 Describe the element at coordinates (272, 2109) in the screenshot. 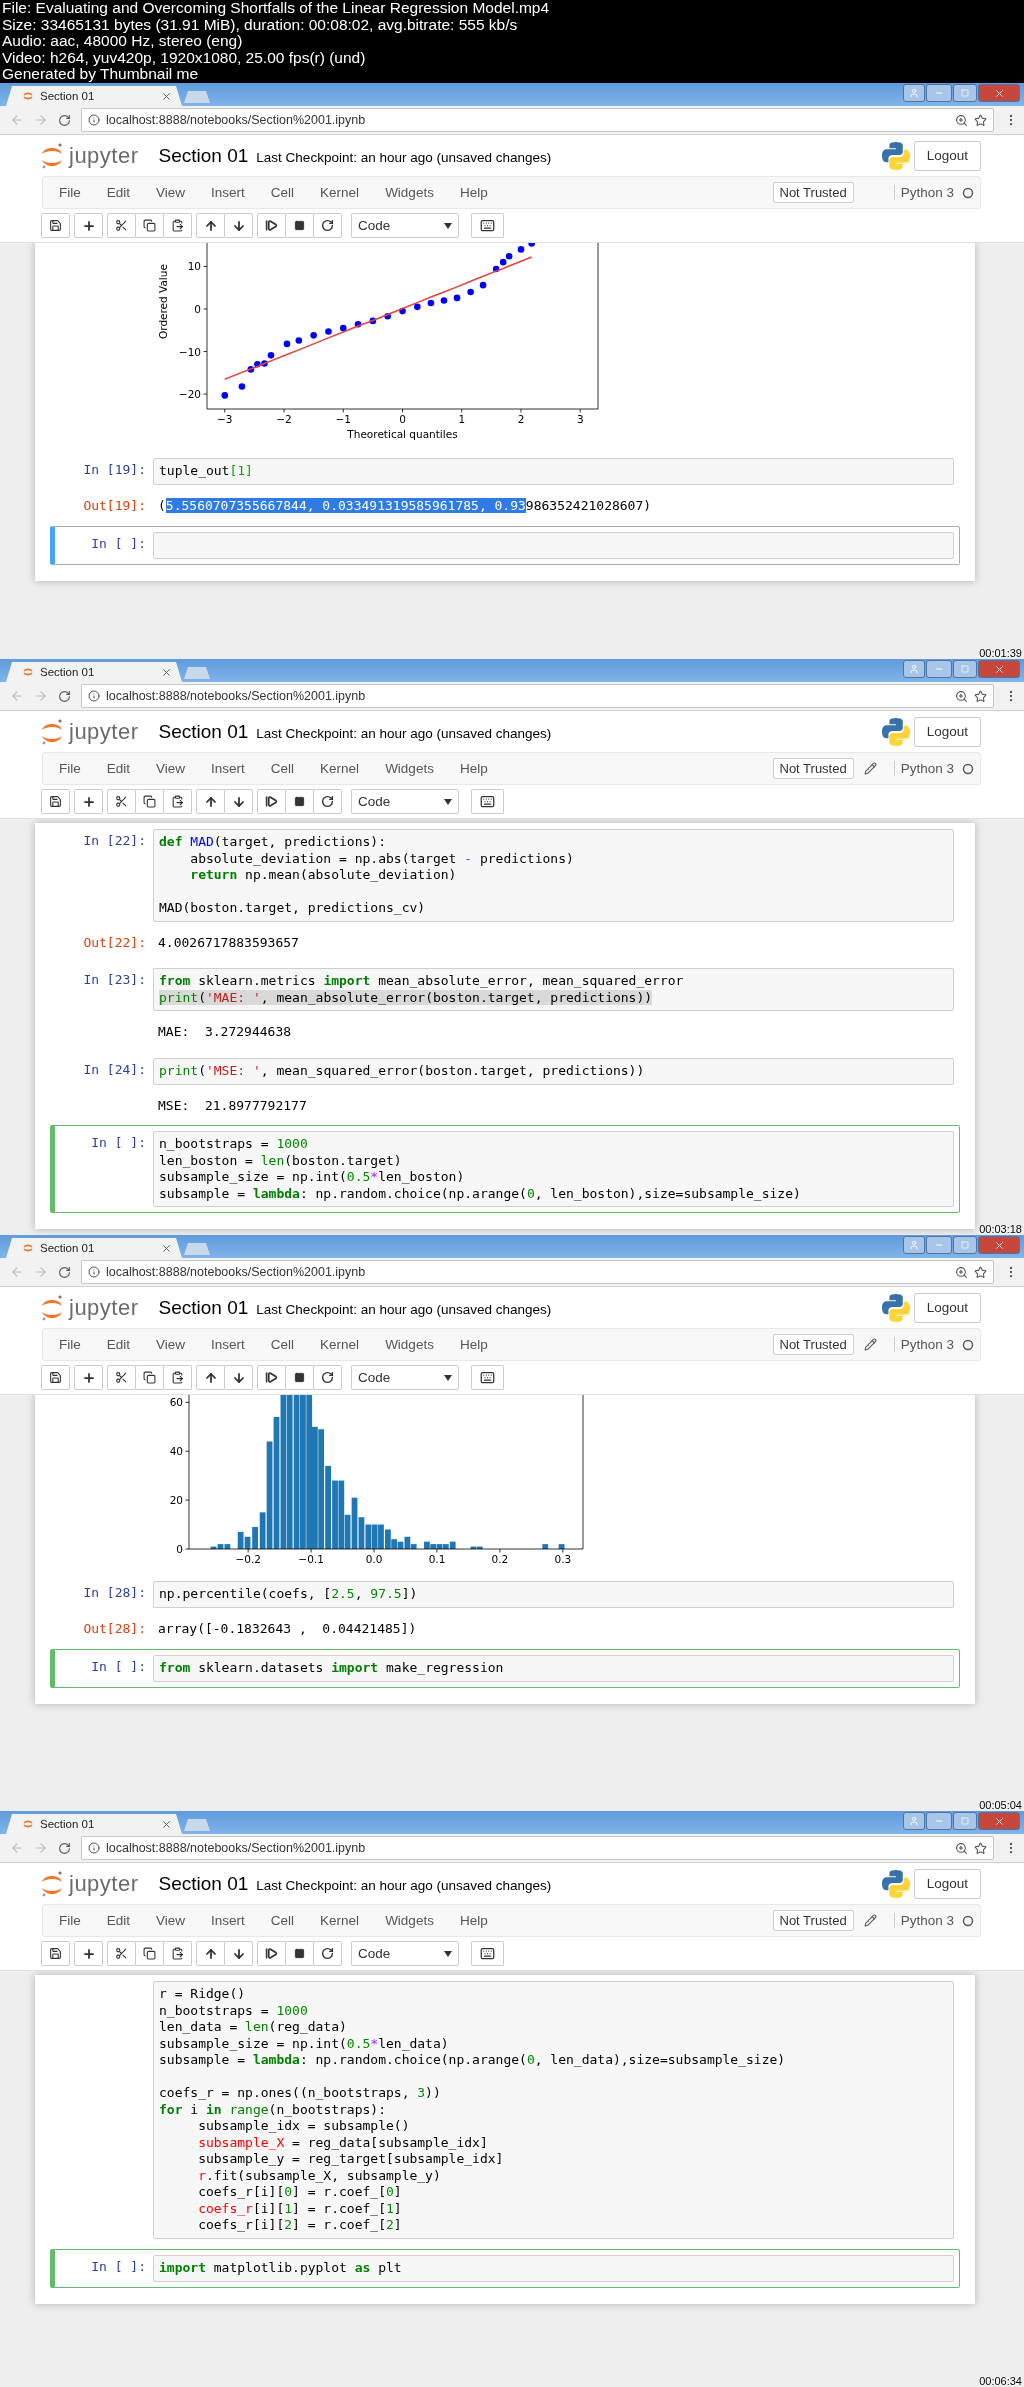

I see `code-line: for i in range(n_bootstraps):` at that location.